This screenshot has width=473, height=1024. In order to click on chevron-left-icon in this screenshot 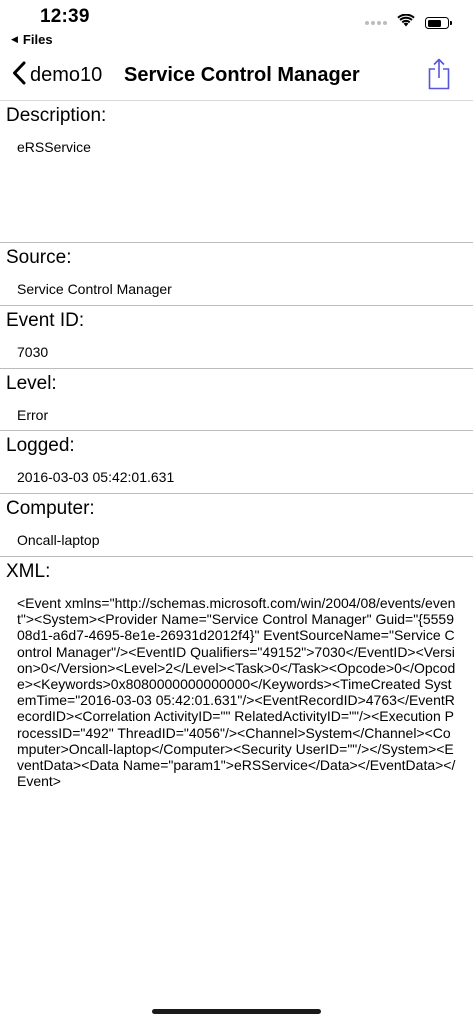, I will do `click(19, 75)`.